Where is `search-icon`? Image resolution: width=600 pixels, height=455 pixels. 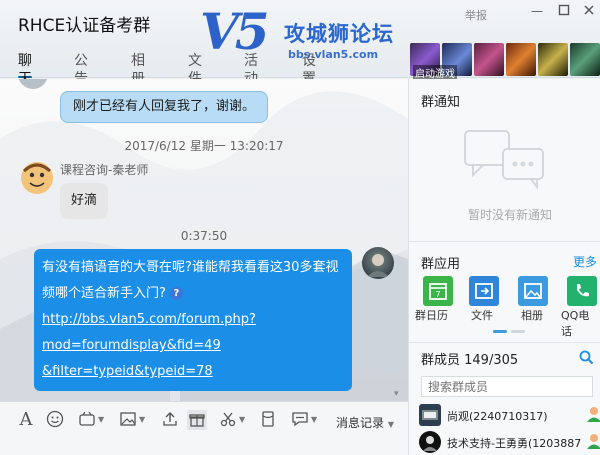
search-icon is located at coordinates (586, 357).